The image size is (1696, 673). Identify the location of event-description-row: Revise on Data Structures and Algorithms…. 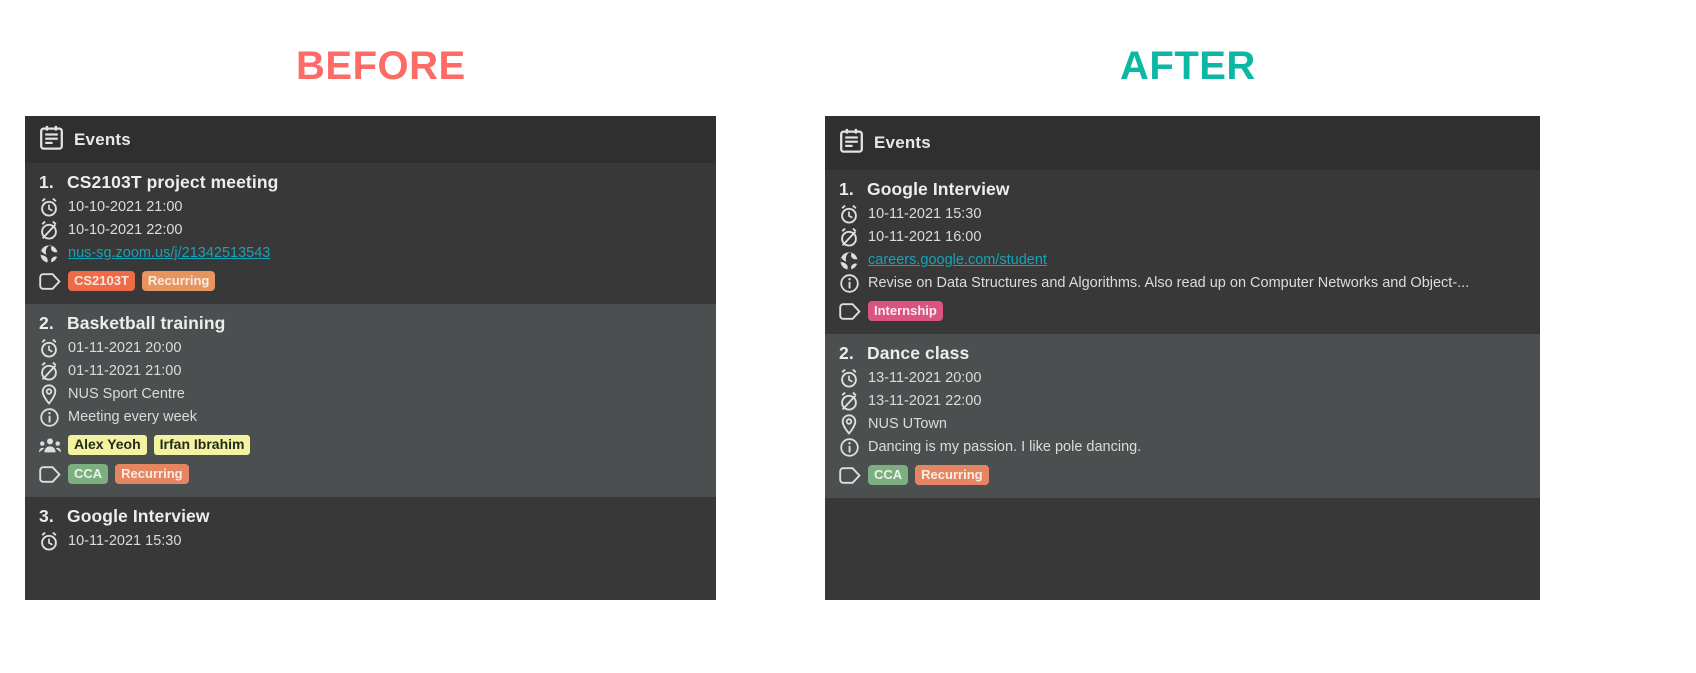
(1182, 283).